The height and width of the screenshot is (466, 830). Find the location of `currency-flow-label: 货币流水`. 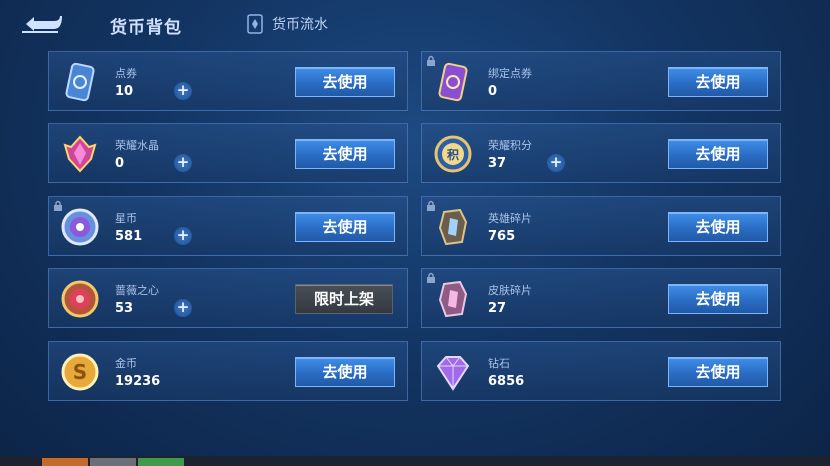

currency-flow-label: 货币流水 is located at coordinates (300, 25).